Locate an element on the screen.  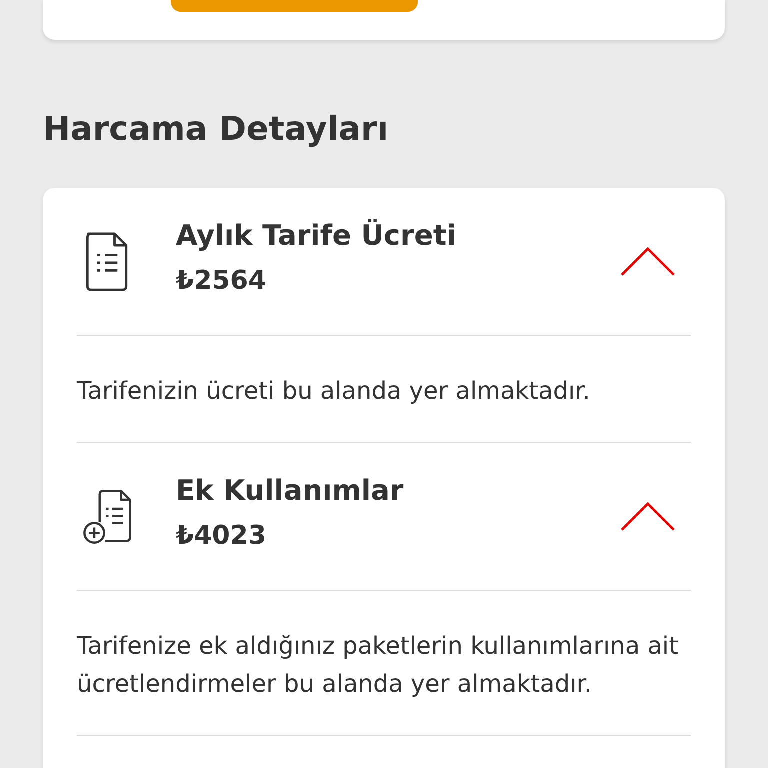
item-amount: ₺4023 is located at coordinates (222, 536).